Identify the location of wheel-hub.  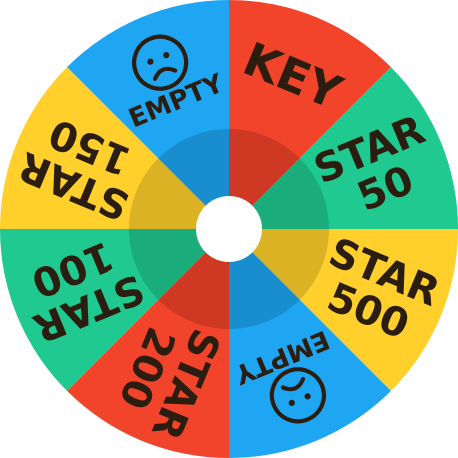
(229, 229).